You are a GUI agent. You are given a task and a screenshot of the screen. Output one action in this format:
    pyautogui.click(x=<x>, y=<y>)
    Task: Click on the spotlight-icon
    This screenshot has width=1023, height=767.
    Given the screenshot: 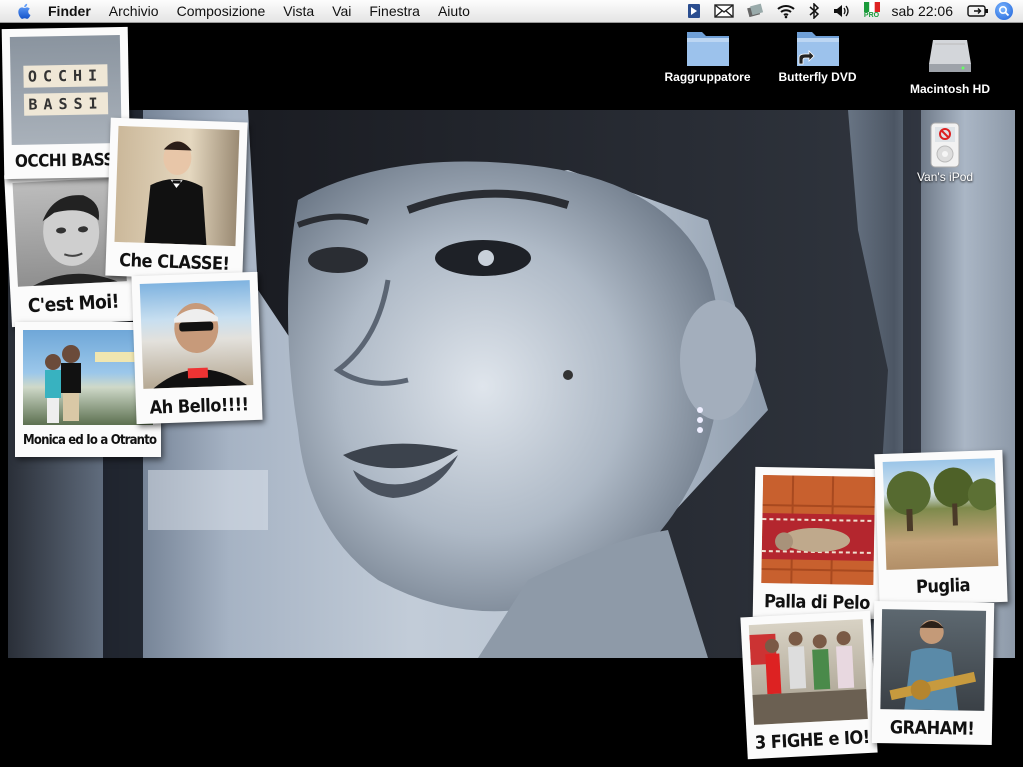 What is the action you would take?
    pyautogui.click(x=1004, y=11)
    